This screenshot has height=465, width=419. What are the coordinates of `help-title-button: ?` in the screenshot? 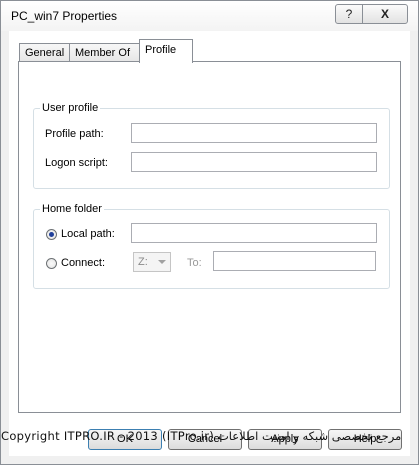 It's located at (349, 14).